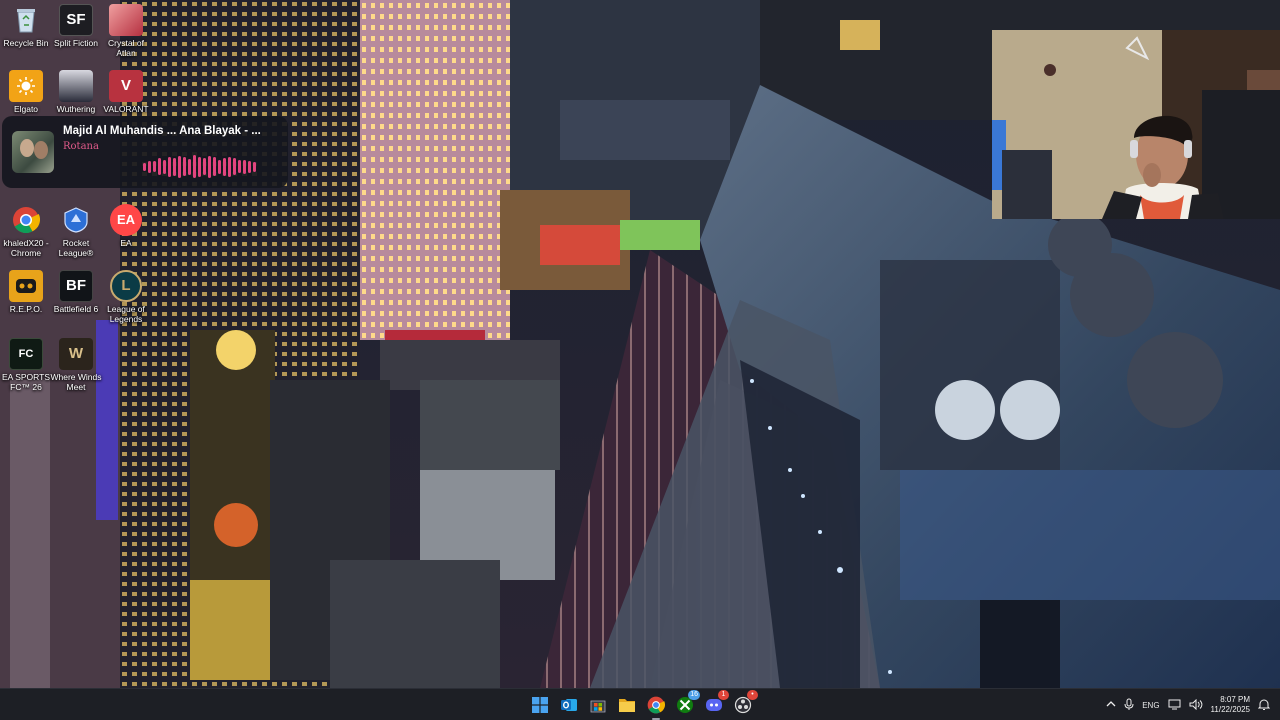  I want to click on obs-badge: •, so click(752, 695).